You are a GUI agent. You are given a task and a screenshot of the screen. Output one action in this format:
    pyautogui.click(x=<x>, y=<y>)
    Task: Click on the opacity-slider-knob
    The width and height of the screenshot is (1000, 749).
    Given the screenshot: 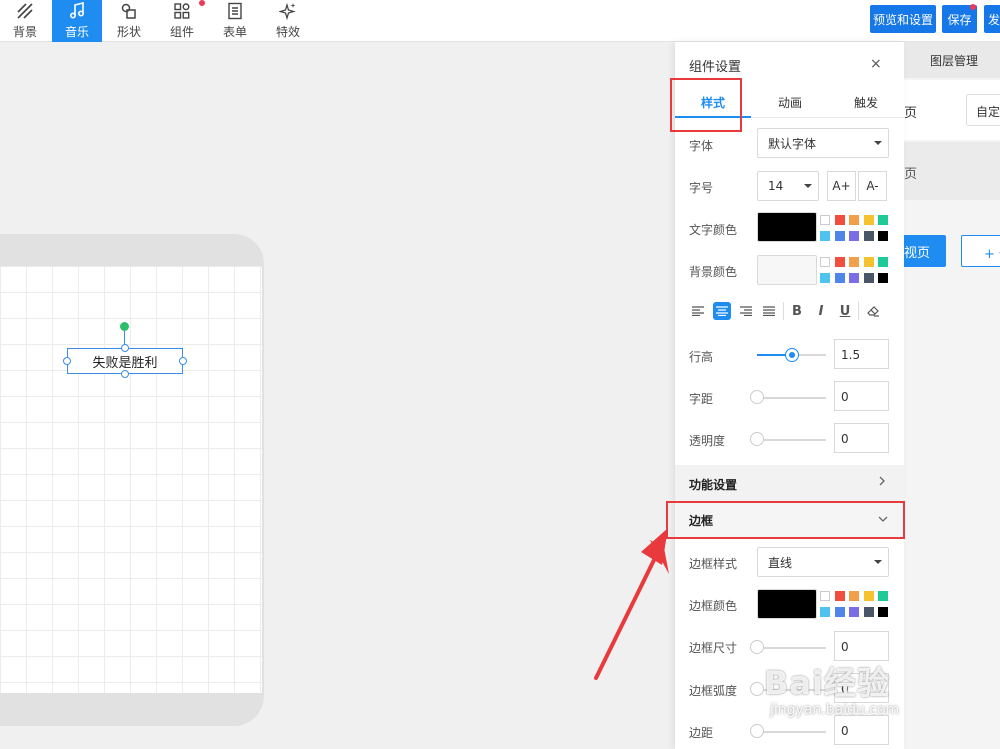 What is the action you would take?
    pyautogui.click(x=757, y=439)
    